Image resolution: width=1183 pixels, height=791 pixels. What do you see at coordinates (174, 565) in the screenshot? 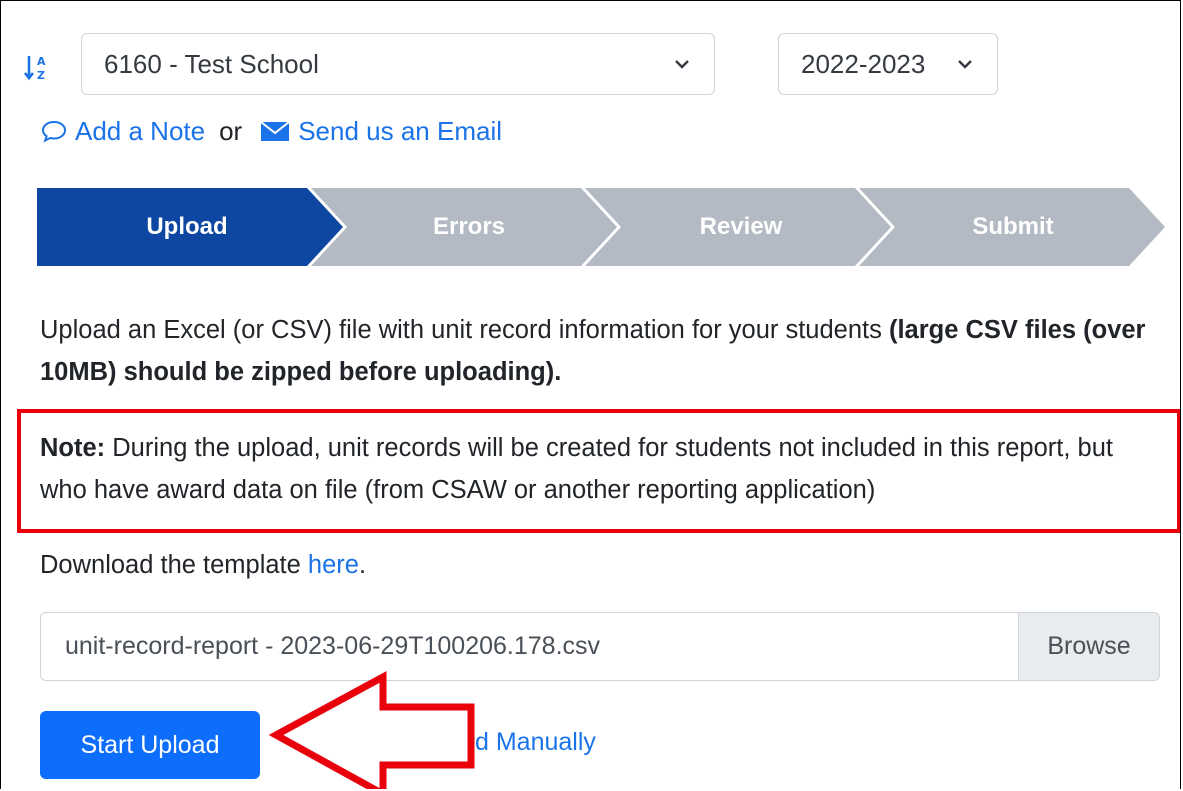
I see `template-prefix: Download the template` at bounding box center [174, 565].